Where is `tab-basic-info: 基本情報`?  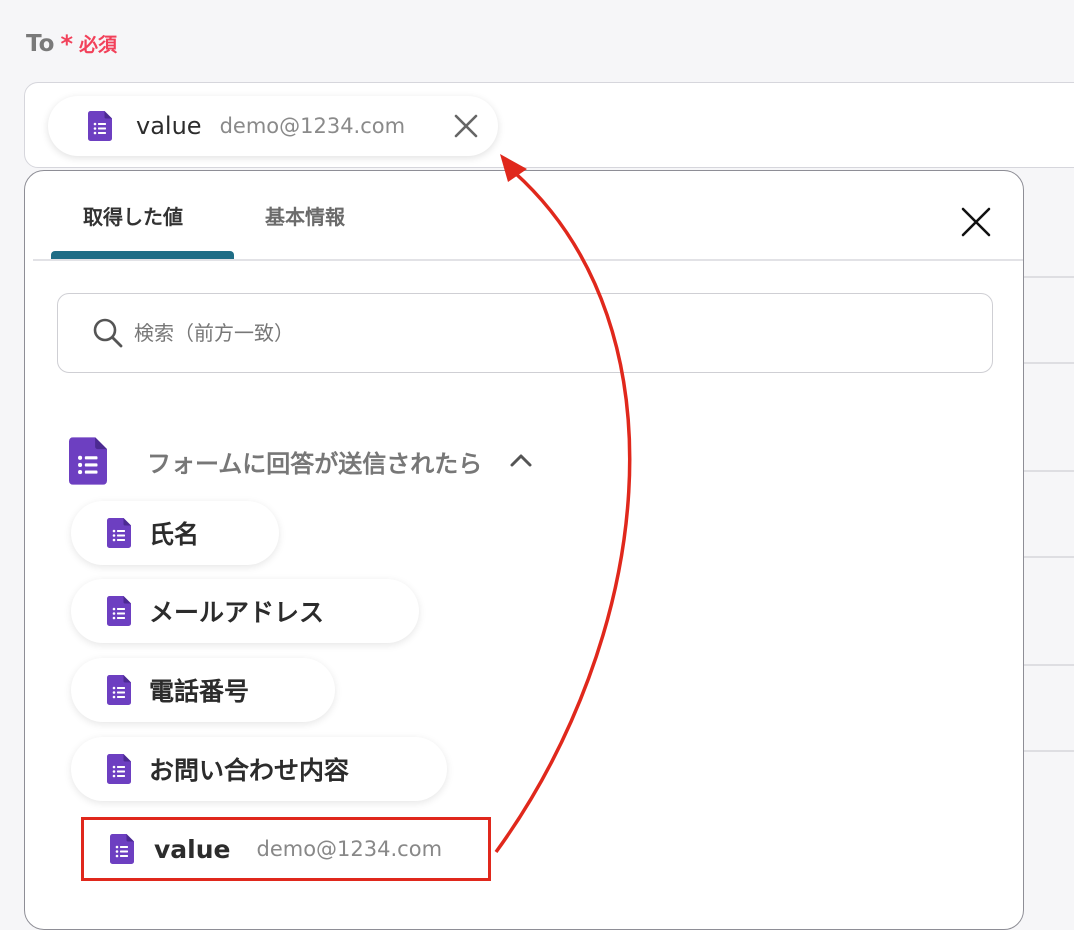
tab-basic-info: 基本情報 is located at coordinates (305, 215).